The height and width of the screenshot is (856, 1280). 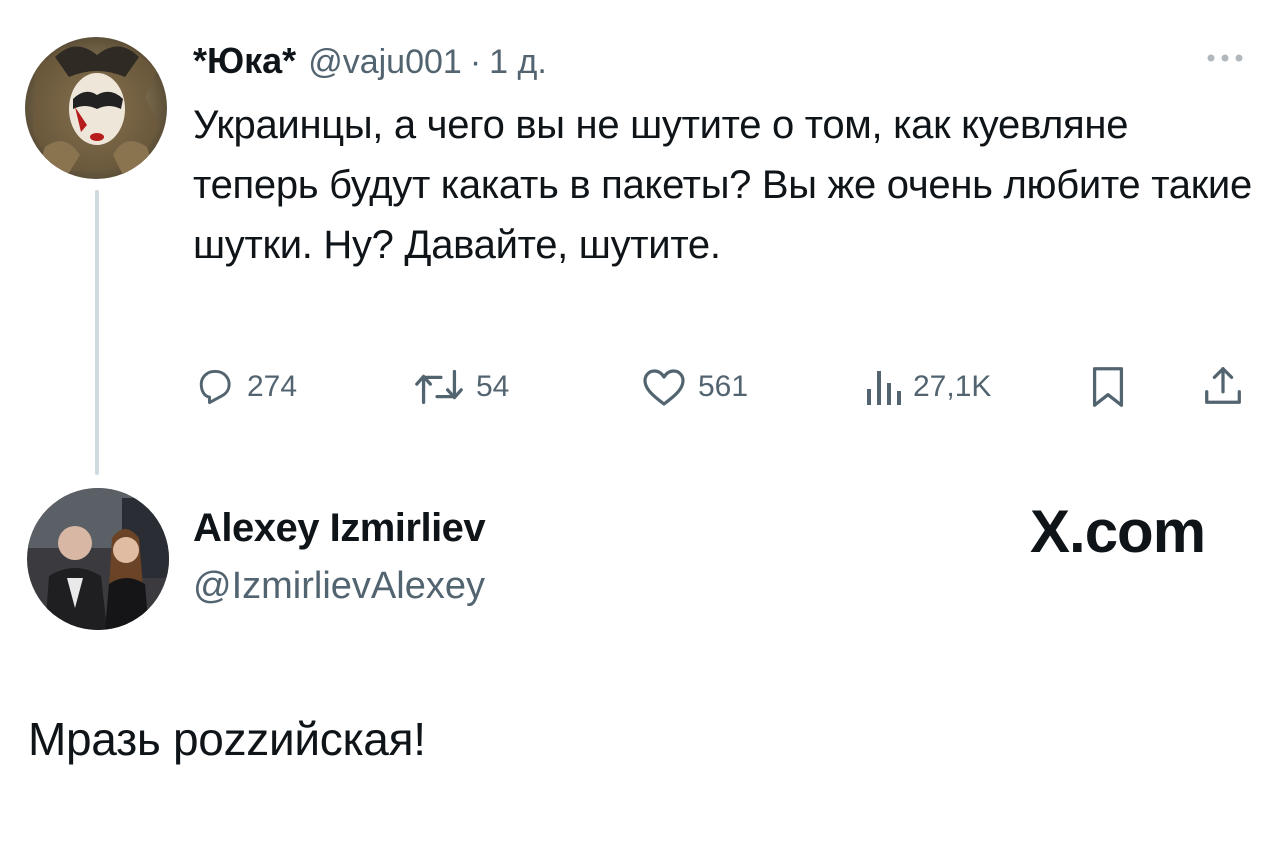 I want to click on views-count: 27,1K, so click(x=952, y=386).